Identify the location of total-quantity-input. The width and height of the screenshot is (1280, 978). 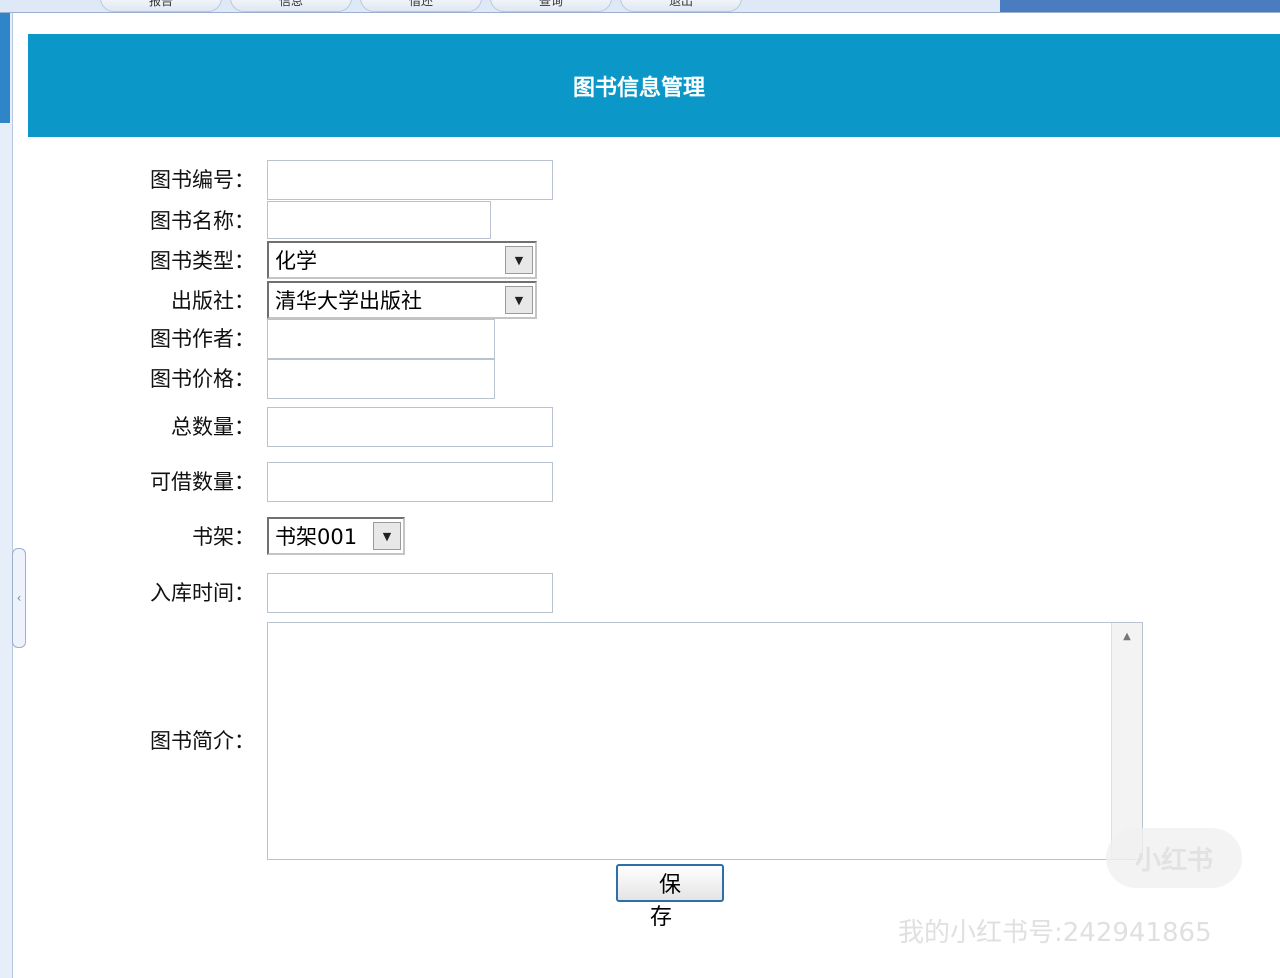
(410, 427).